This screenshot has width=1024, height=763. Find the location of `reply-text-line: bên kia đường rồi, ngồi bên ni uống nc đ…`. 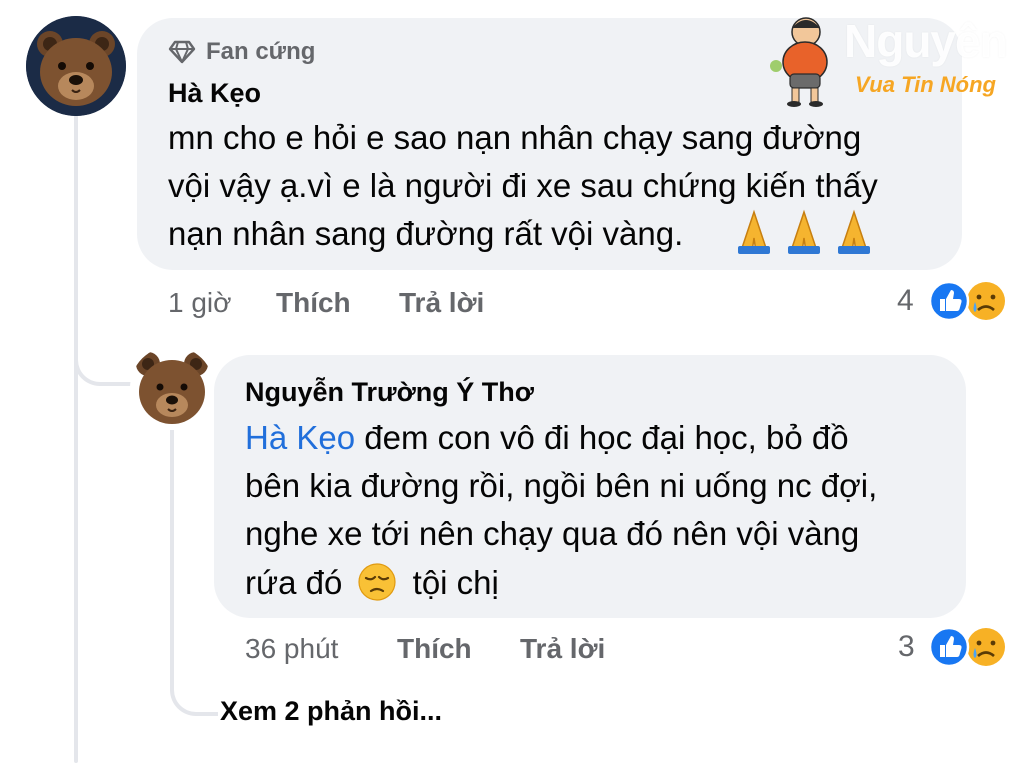

reply-text-line: bên kia đường rồi, ngồi bên ni uống nc đ… is located at coordinates (561, 485).